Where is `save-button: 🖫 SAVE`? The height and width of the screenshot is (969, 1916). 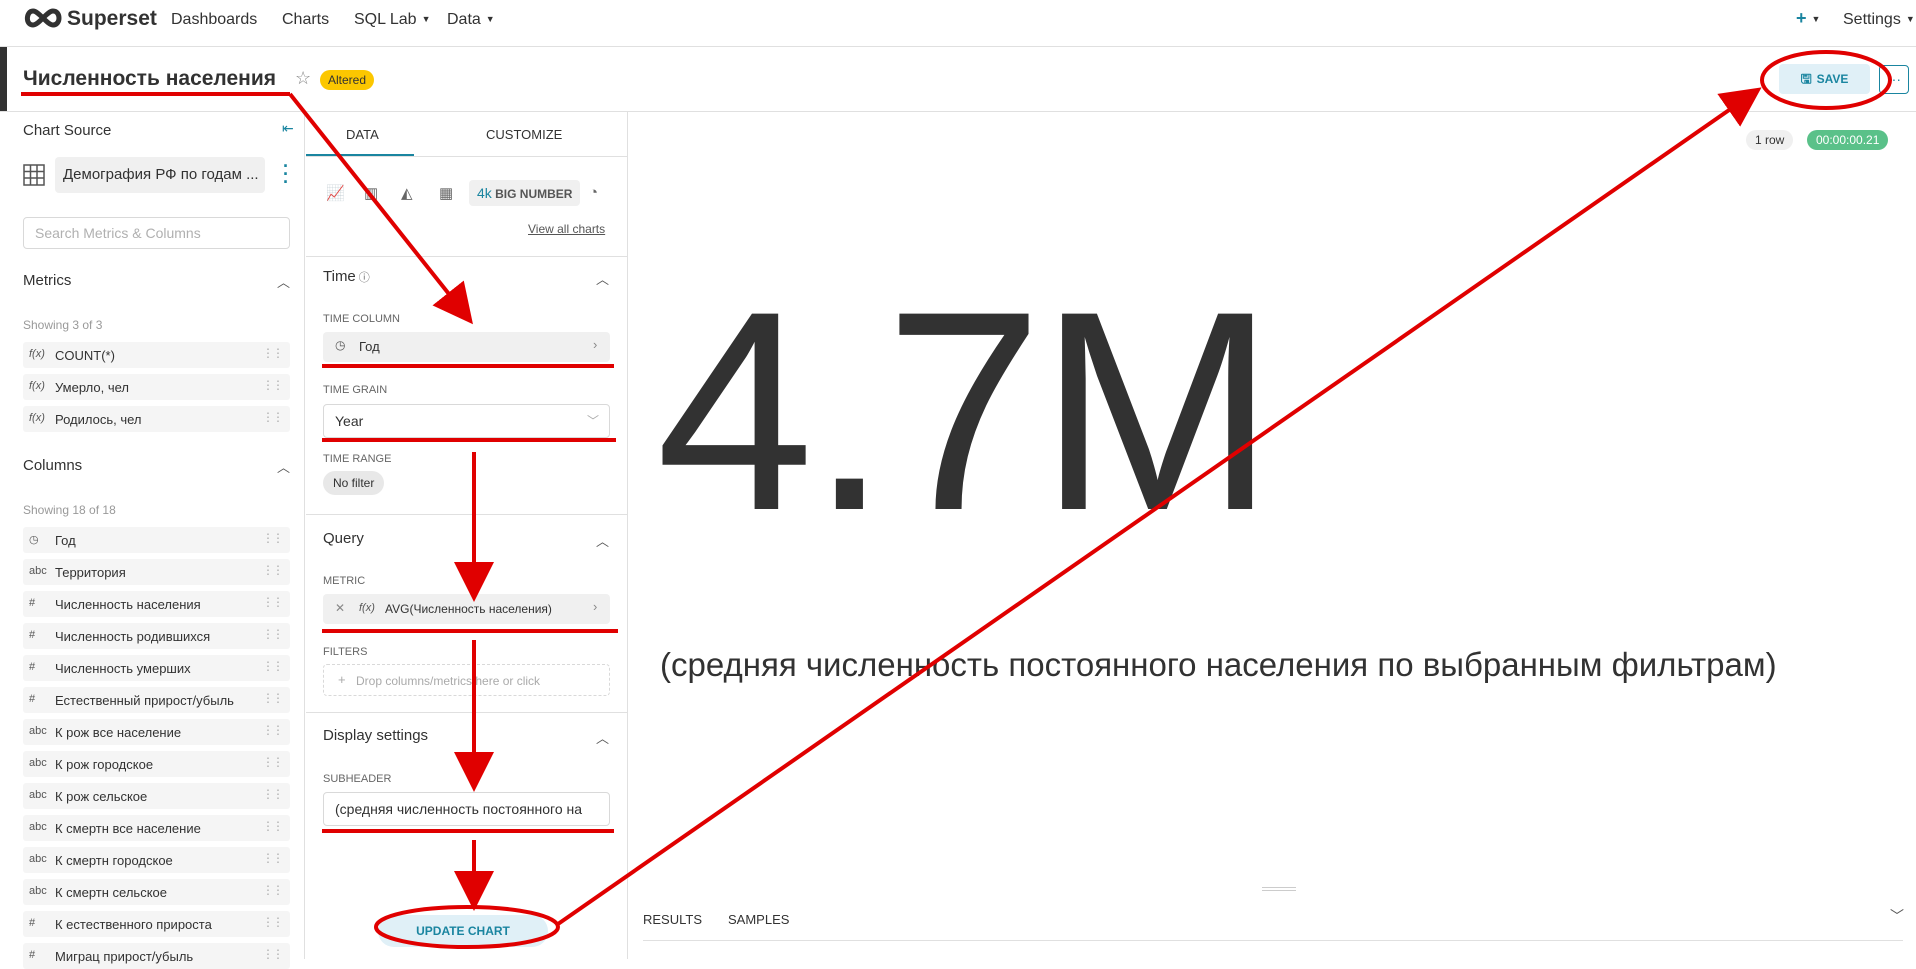 save-button: 🖫 SAVE is located at coordinates (1824, 79).